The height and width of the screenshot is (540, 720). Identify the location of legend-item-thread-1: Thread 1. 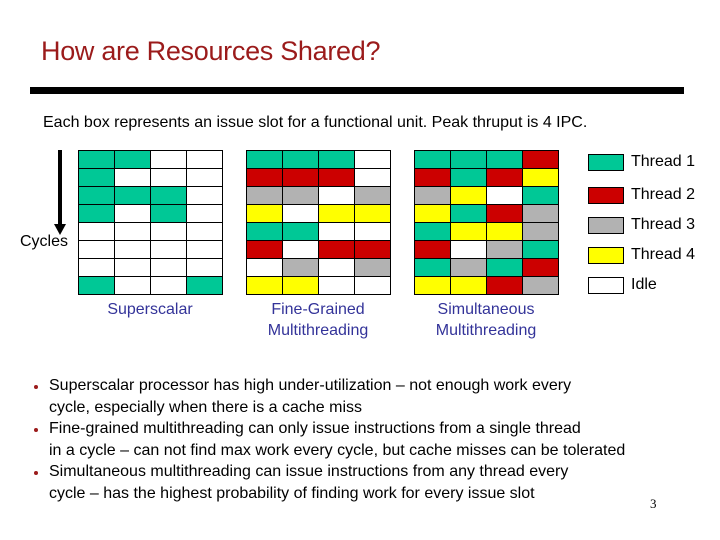
(641, 162).